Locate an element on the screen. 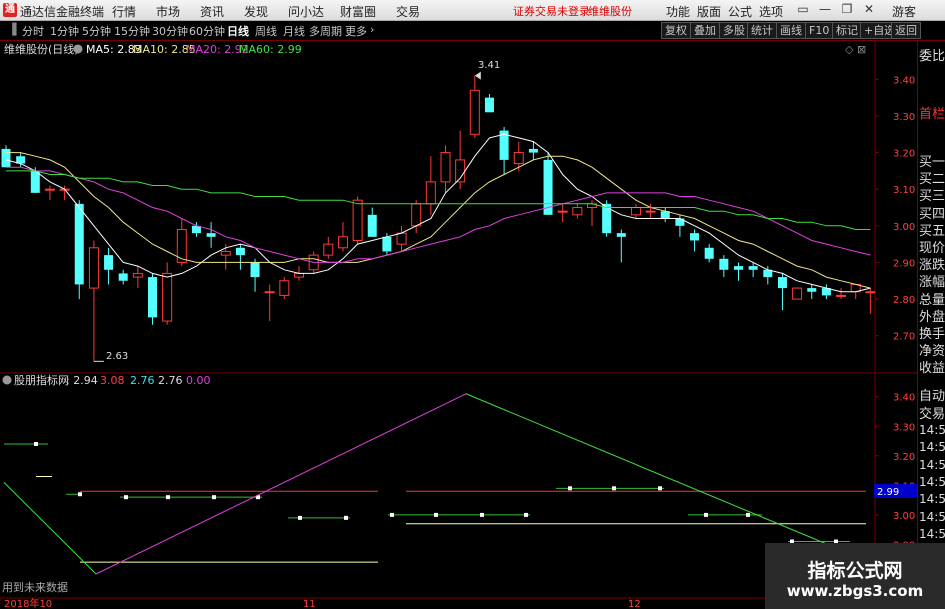 This screenshot has height=609, width=945. ma60-line is located at coordinates (438, 200).